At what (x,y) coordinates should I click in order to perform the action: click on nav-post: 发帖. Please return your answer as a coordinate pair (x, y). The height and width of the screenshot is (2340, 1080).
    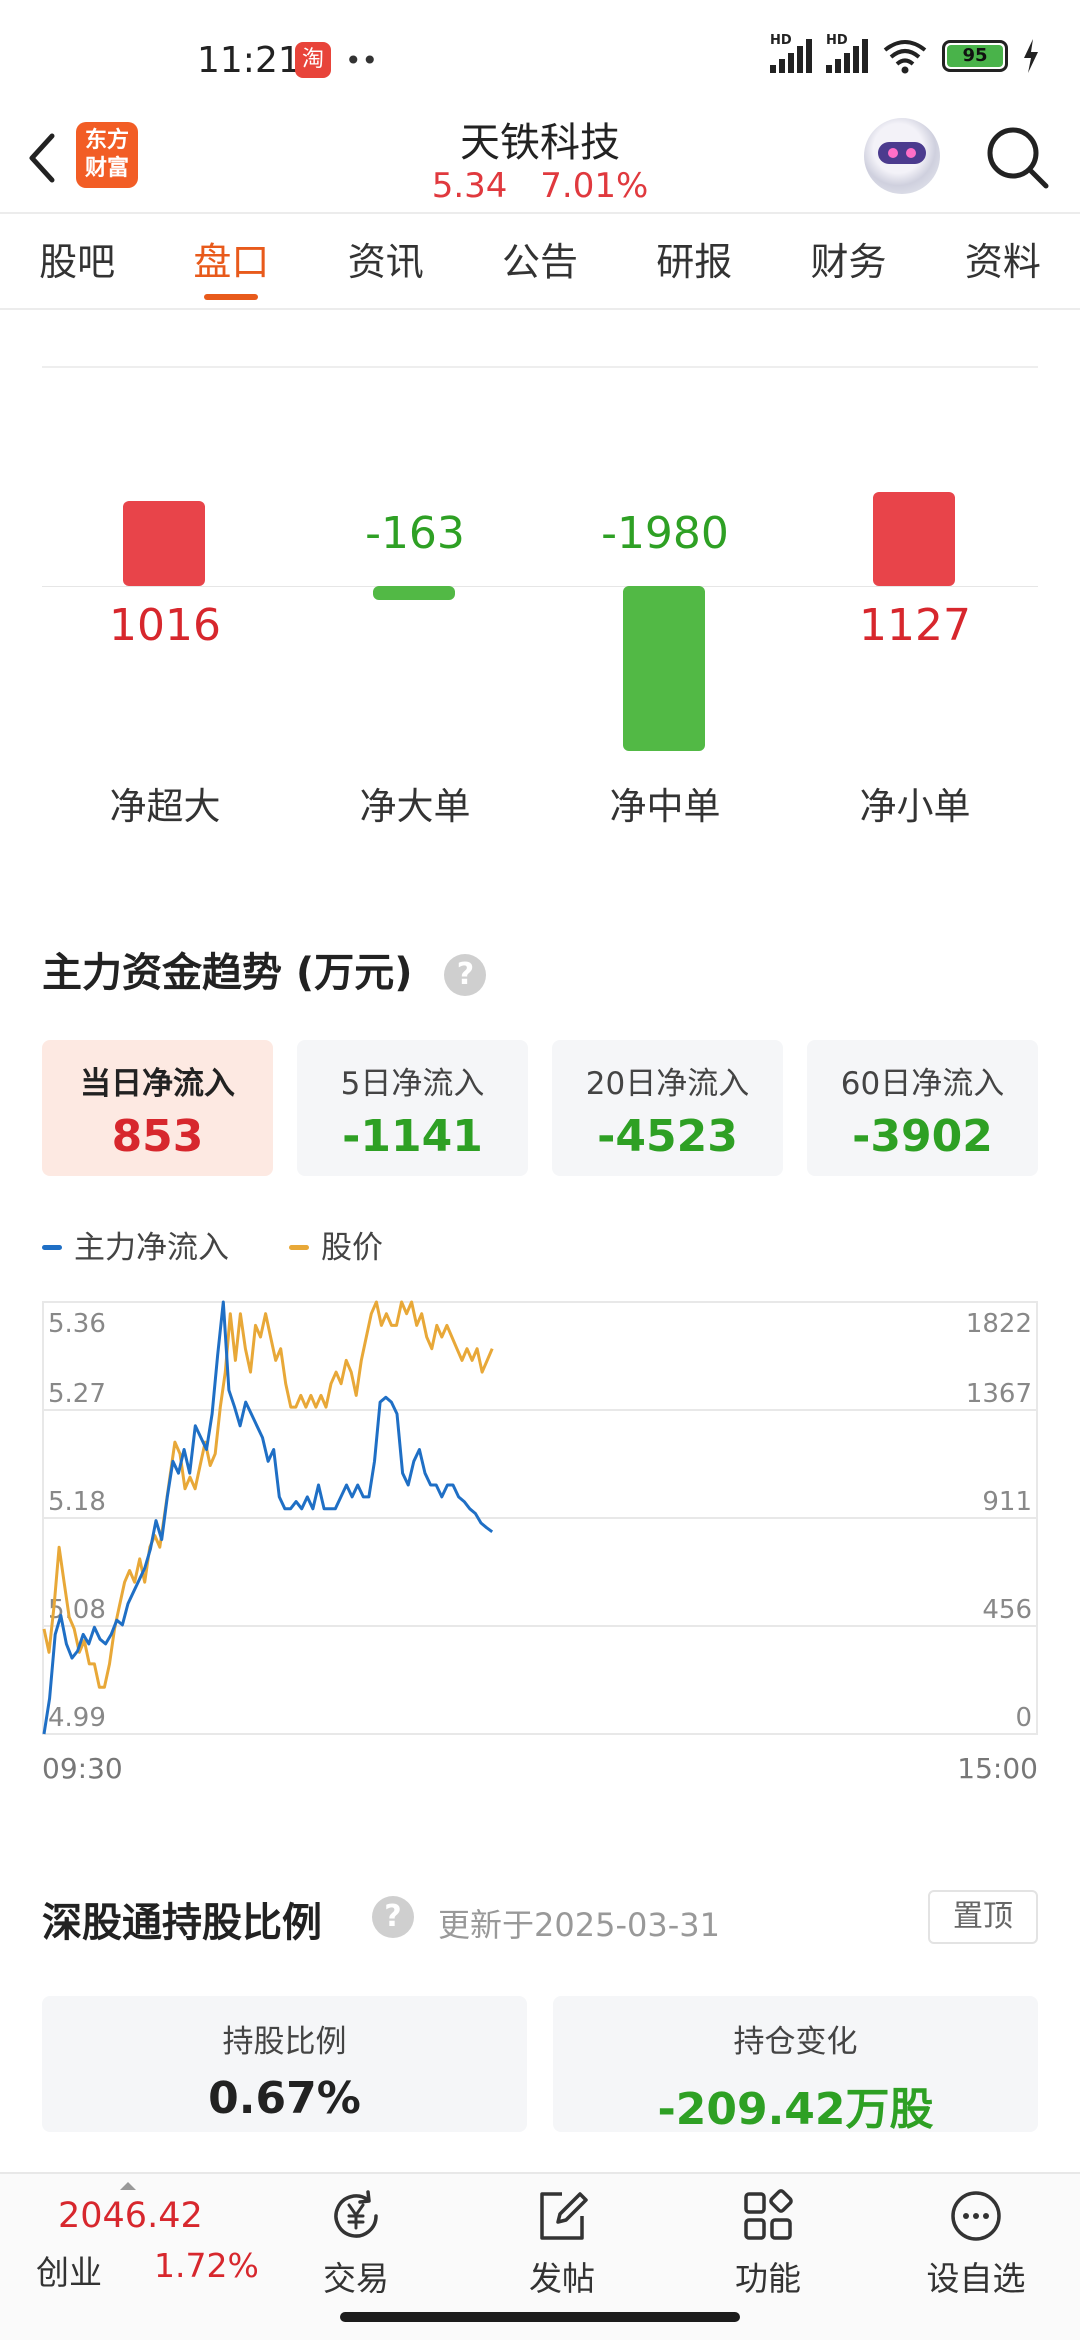
    Looking at the image, I should click on (562, 2244).